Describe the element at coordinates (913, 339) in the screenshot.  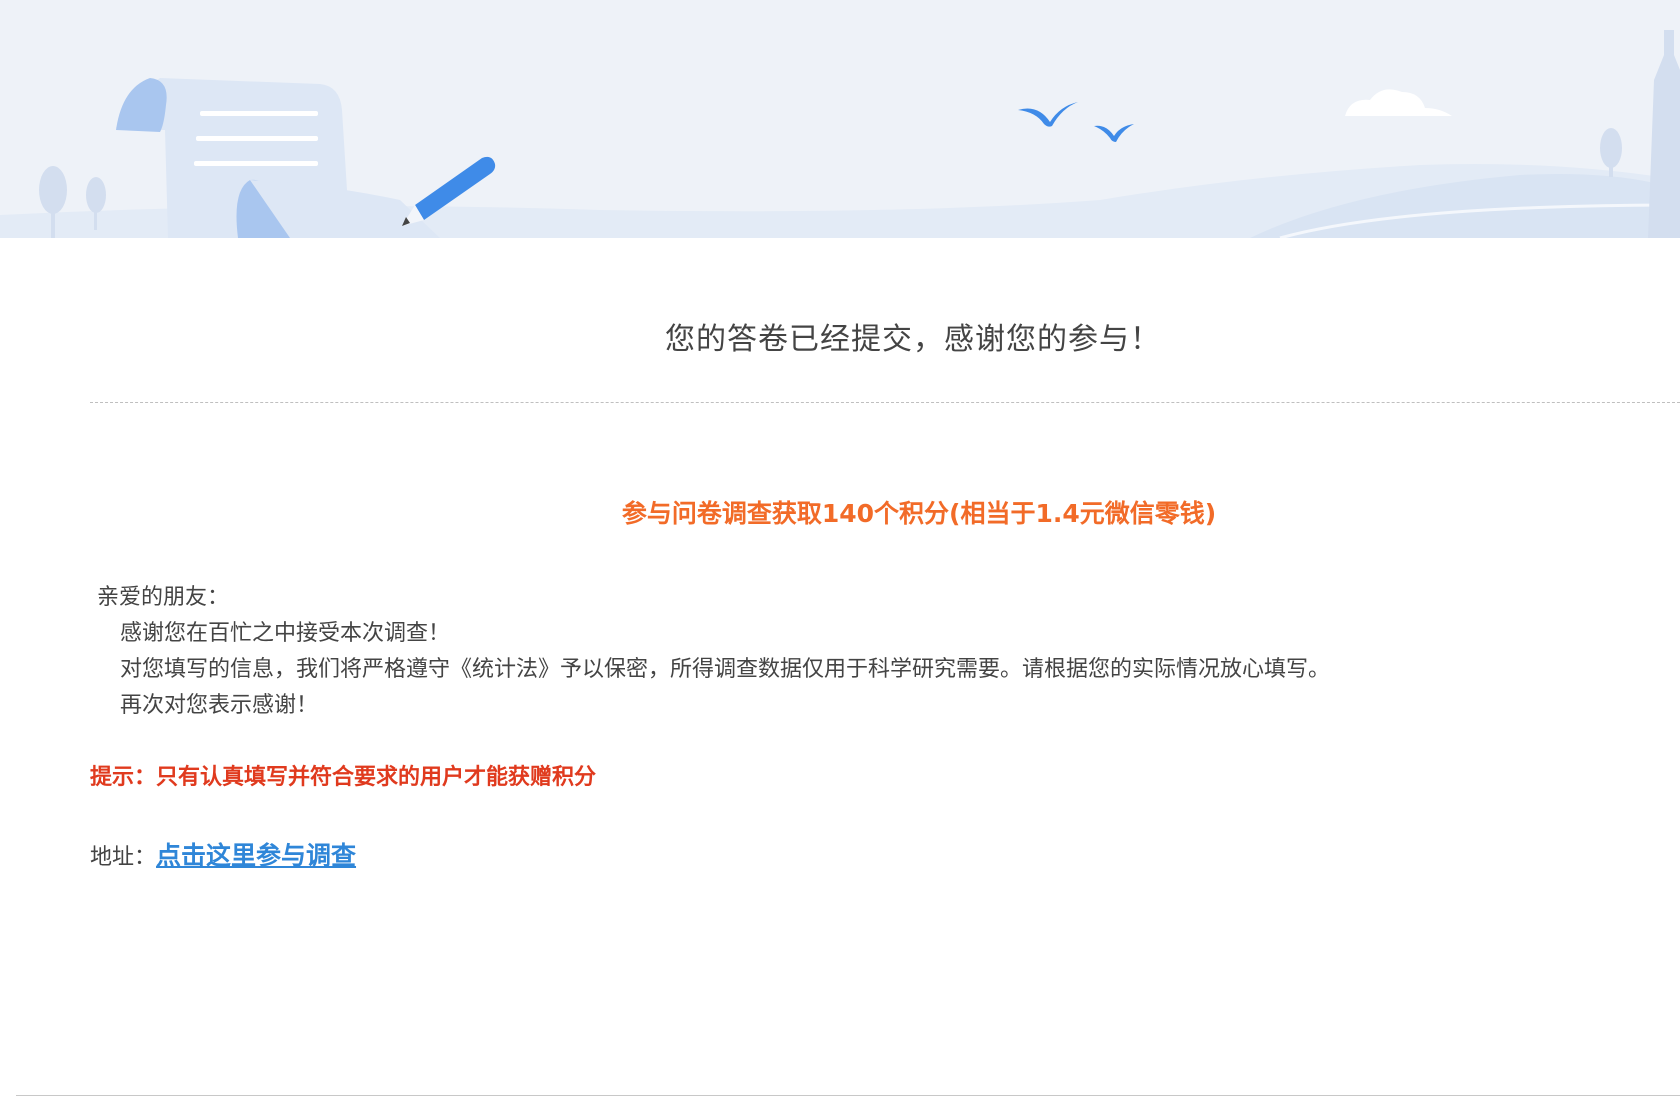
I see `page-title: 您的答卷已经提交，感谢您的参与！` at that location.